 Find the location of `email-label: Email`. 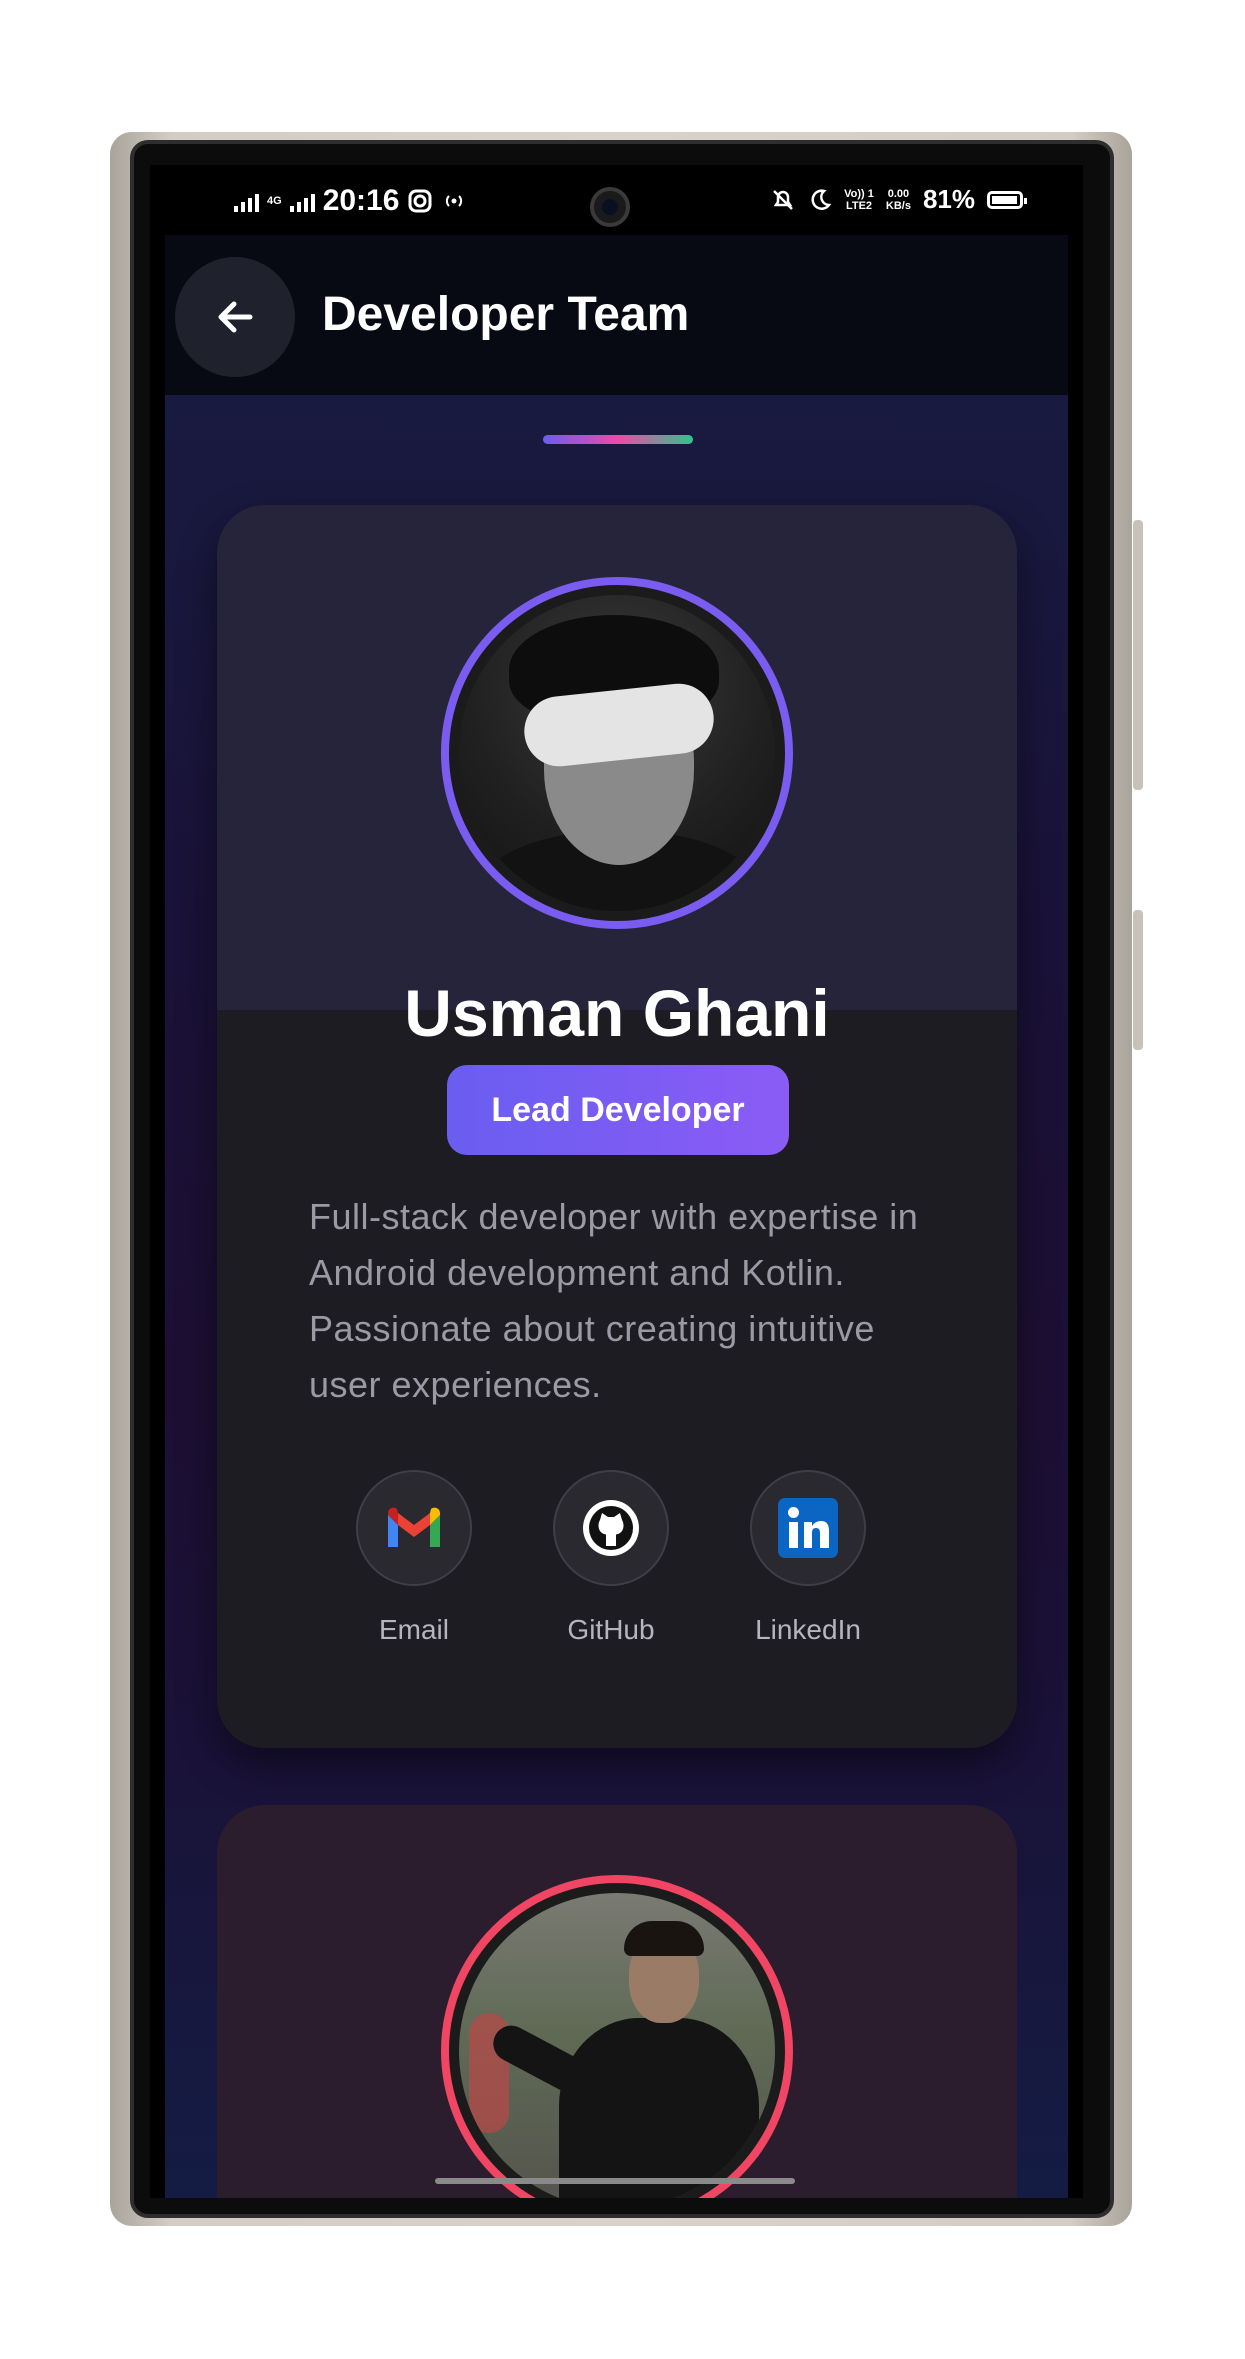

email-label: Email is located at coordinates (413, 1629).